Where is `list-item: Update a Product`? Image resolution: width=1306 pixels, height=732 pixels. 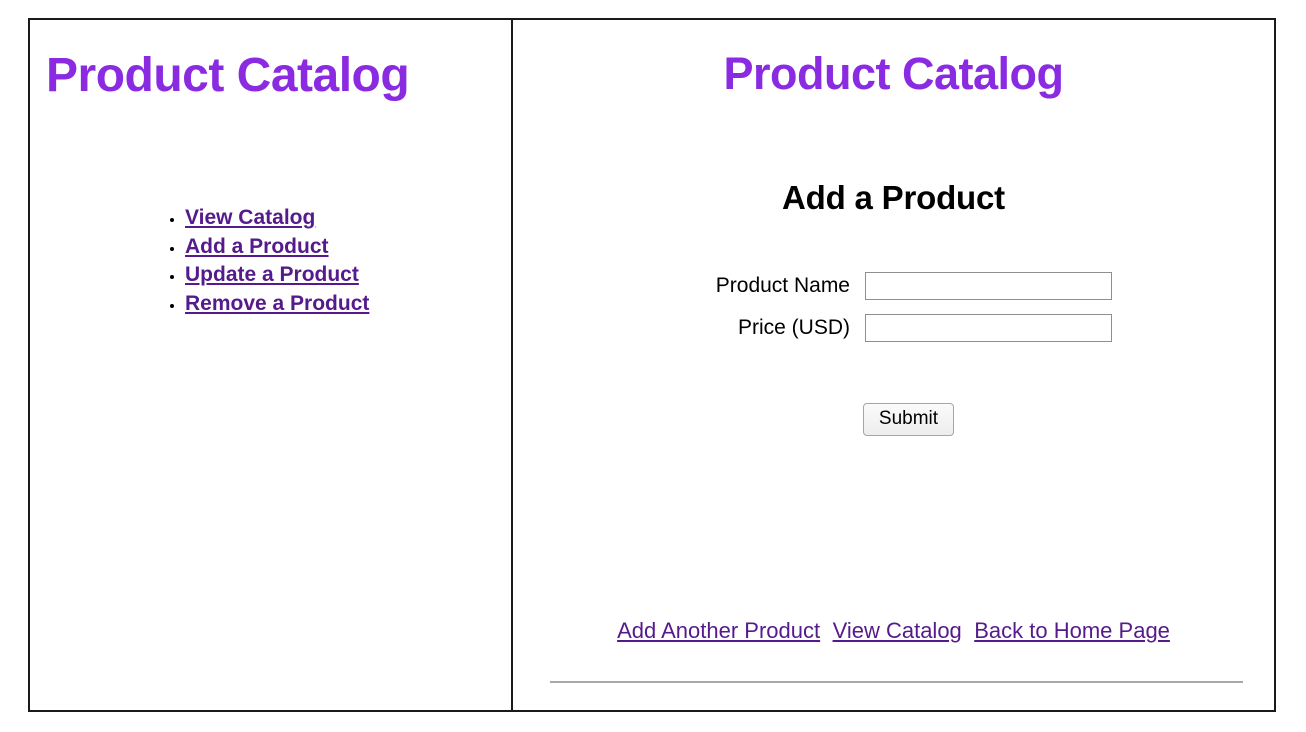 list-item: Update a Product is located at coordinates (277, 275).